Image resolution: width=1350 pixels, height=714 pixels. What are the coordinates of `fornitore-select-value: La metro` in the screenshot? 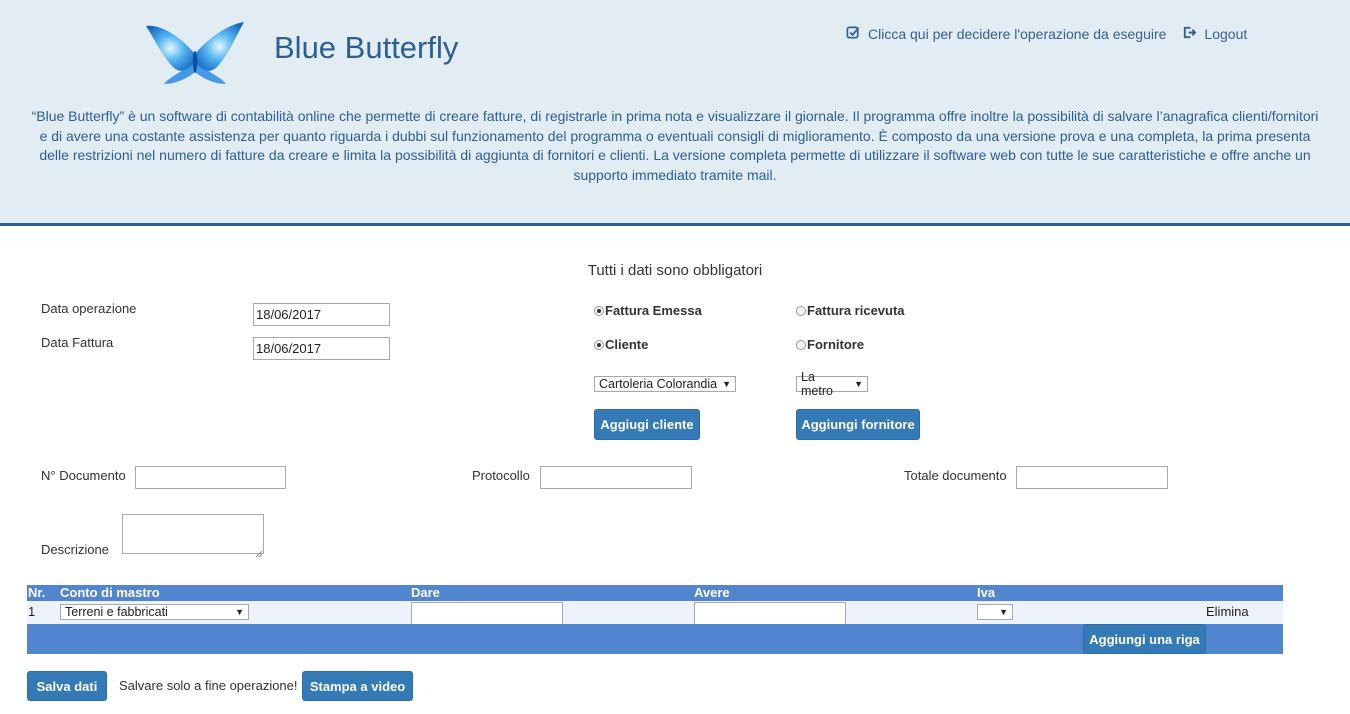 It's located at (817, 384).